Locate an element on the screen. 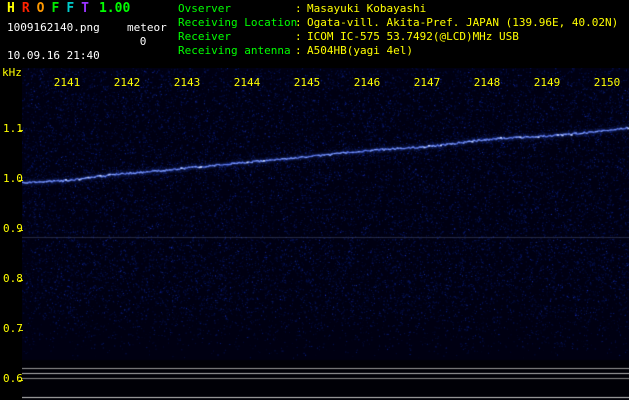 The image size is (629, 400). info-label: Receiver is located at coordinates (204, 36).